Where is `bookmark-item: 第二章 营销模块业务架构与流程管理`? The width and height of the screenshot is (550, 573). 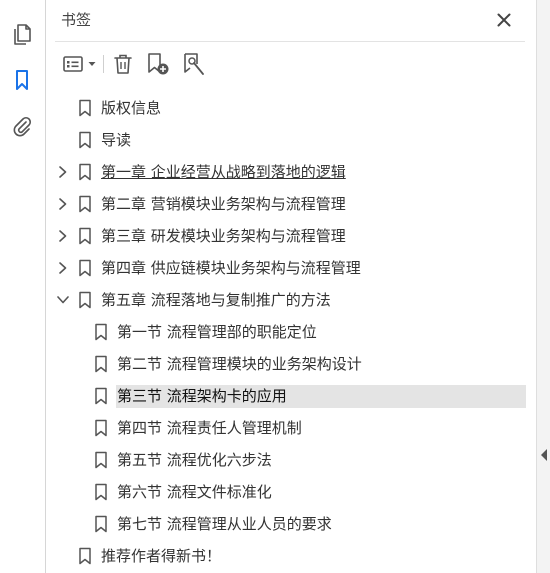
bookmark-item: 第二章 营销模块业务架构与流程管理 is located at coordinates (291, 204).